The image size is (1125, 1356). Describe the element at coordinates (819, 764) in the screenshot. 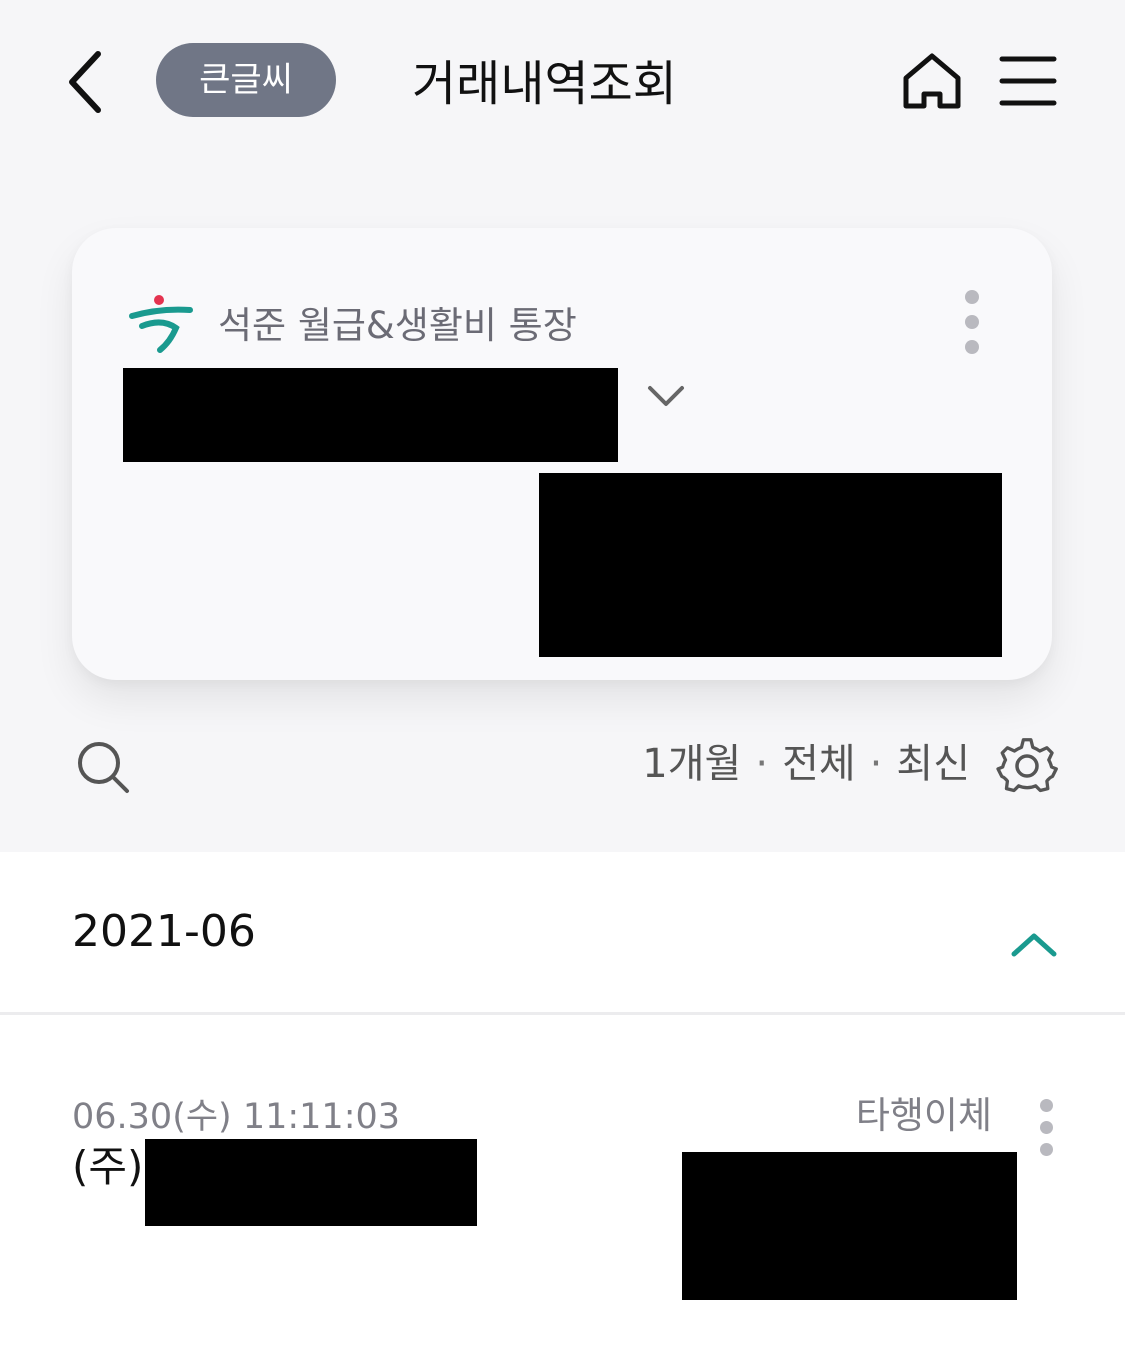

I see `filter-type: 전체` at that location.